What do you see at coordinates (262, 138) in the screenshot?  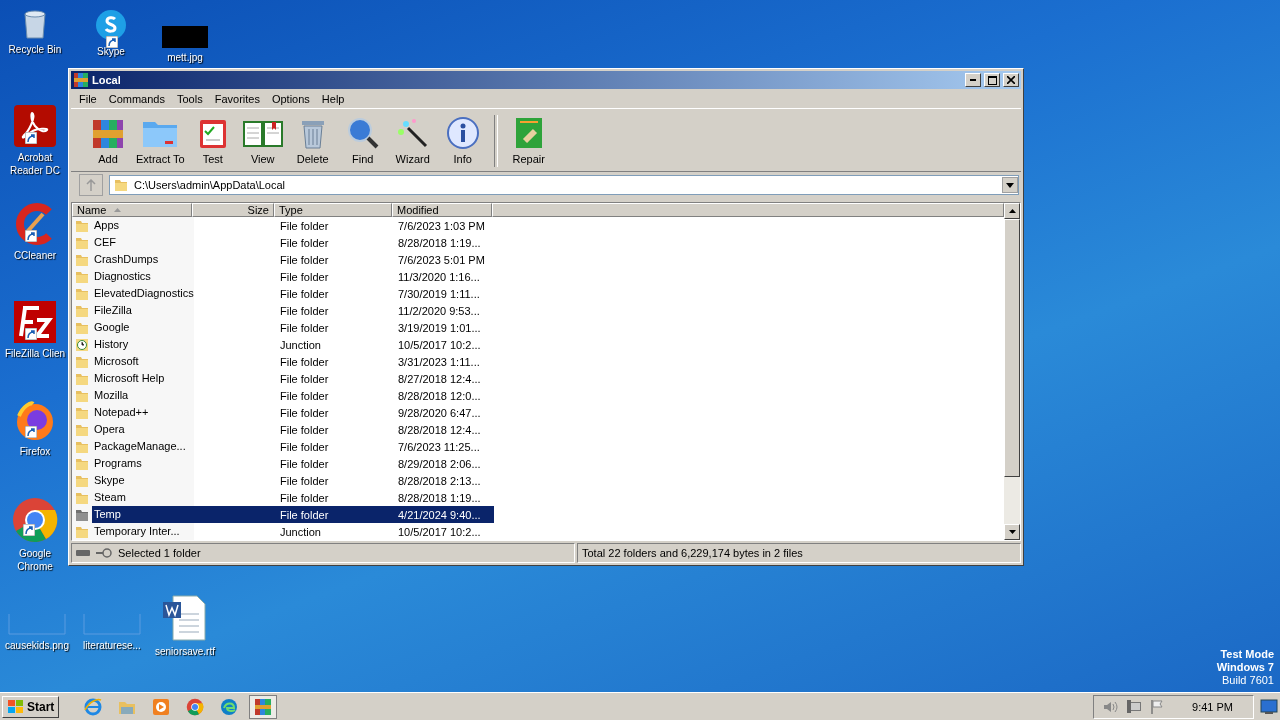 I see `toolbar-button: View` at bounding box center [262, 138].